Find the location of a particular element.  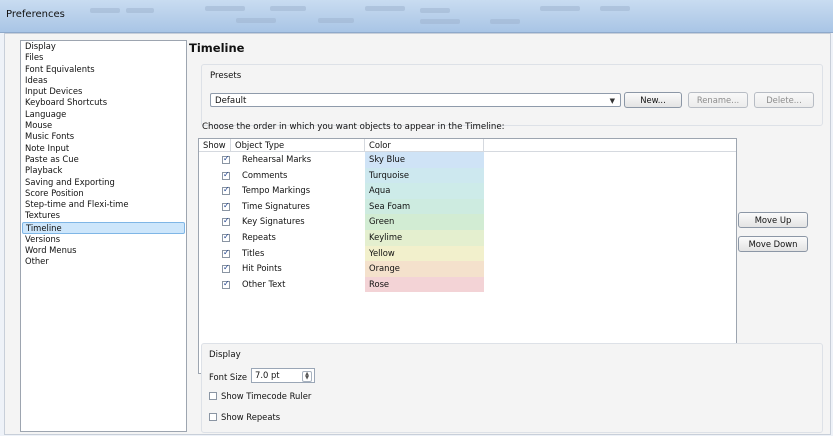

presets-dropdown: Default ▼ is located at coordinates (415, 100).